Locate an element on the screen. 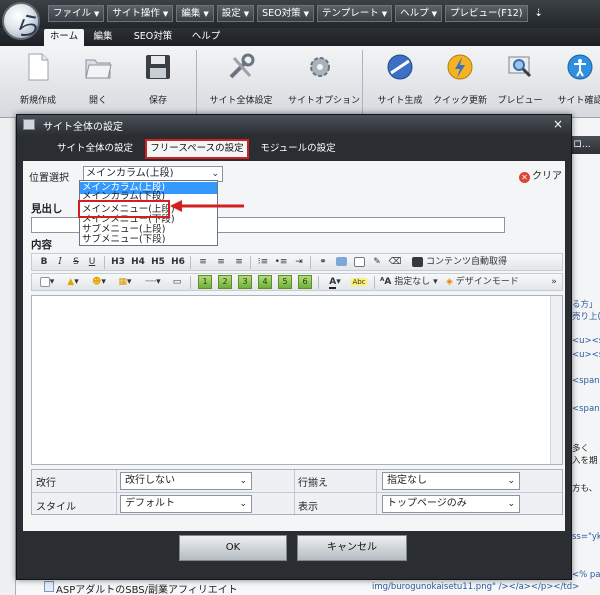 This screenshot has height=595, width=600. h3-button: H3 is located at coordinates (118, 262).